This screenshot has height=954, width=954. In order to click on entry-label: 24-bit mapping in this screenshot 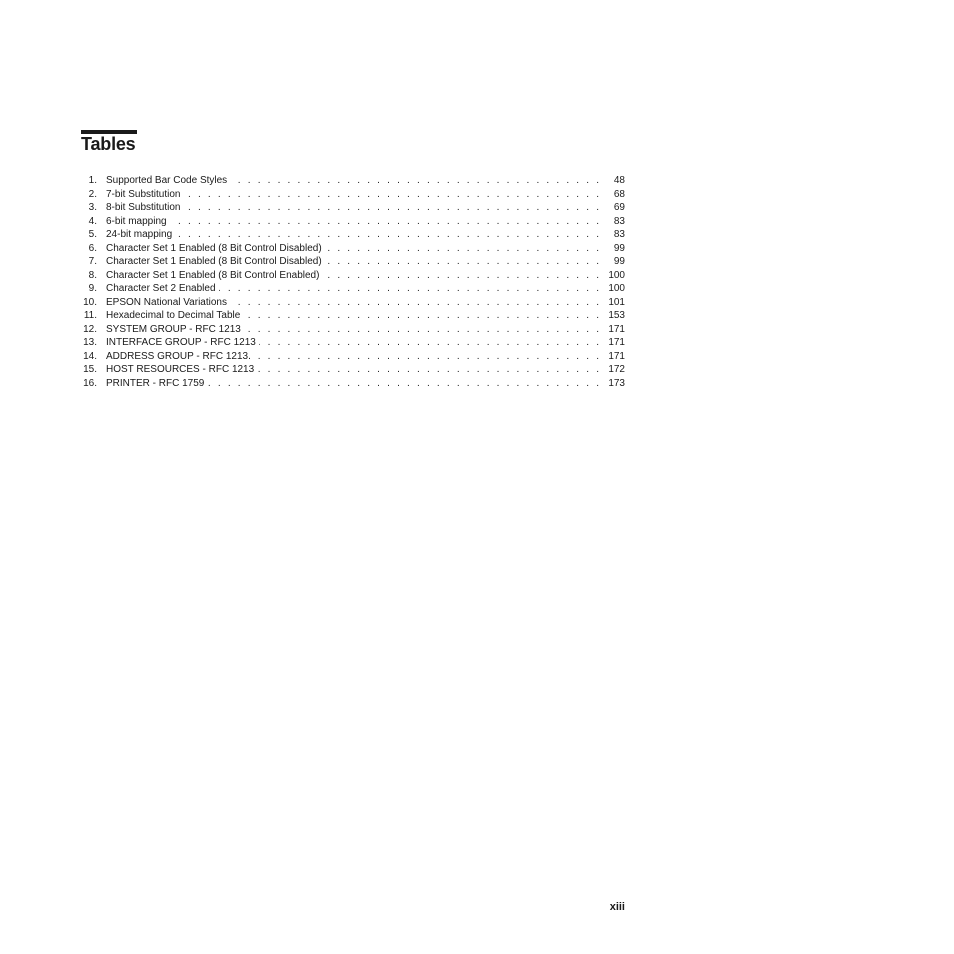, I will do `click(141, 234)`.